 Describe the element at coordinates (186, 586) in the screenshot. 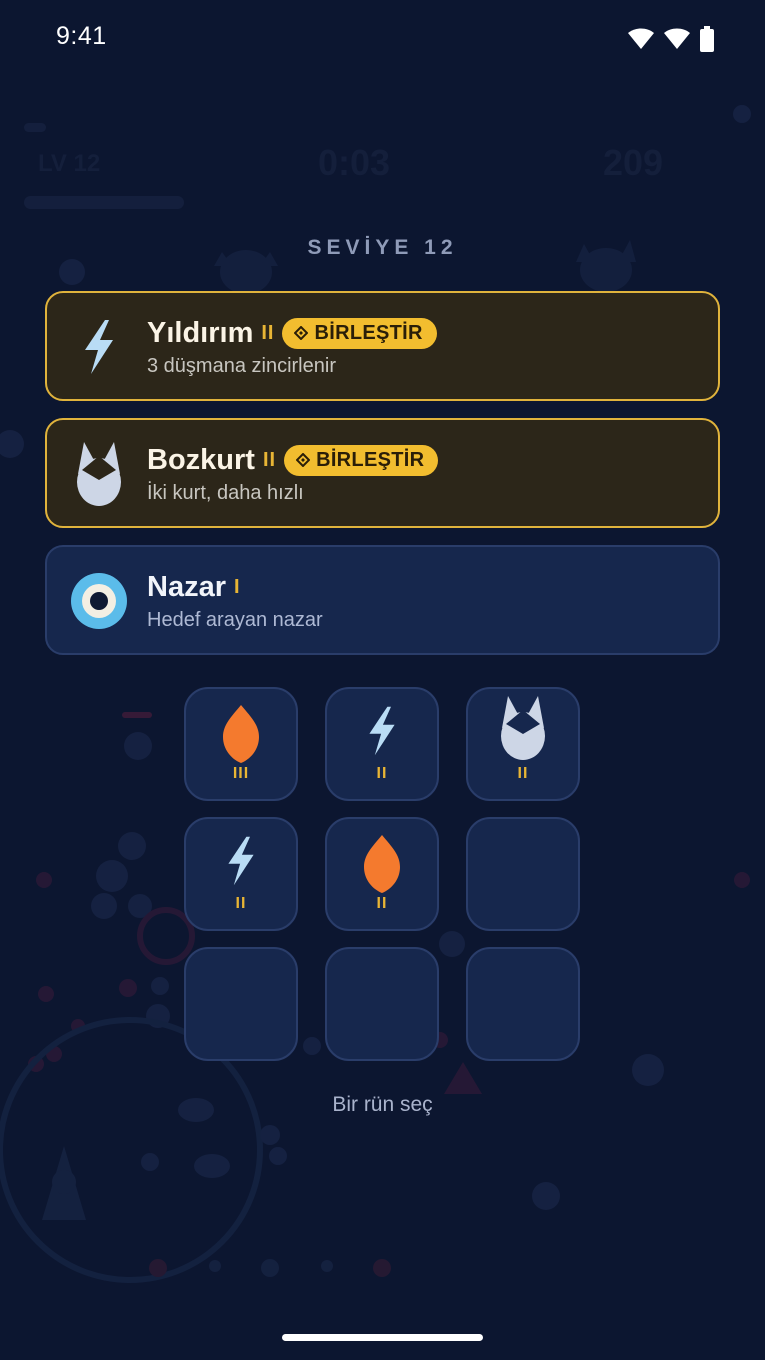

I see `option-title: Nazar` at that location.